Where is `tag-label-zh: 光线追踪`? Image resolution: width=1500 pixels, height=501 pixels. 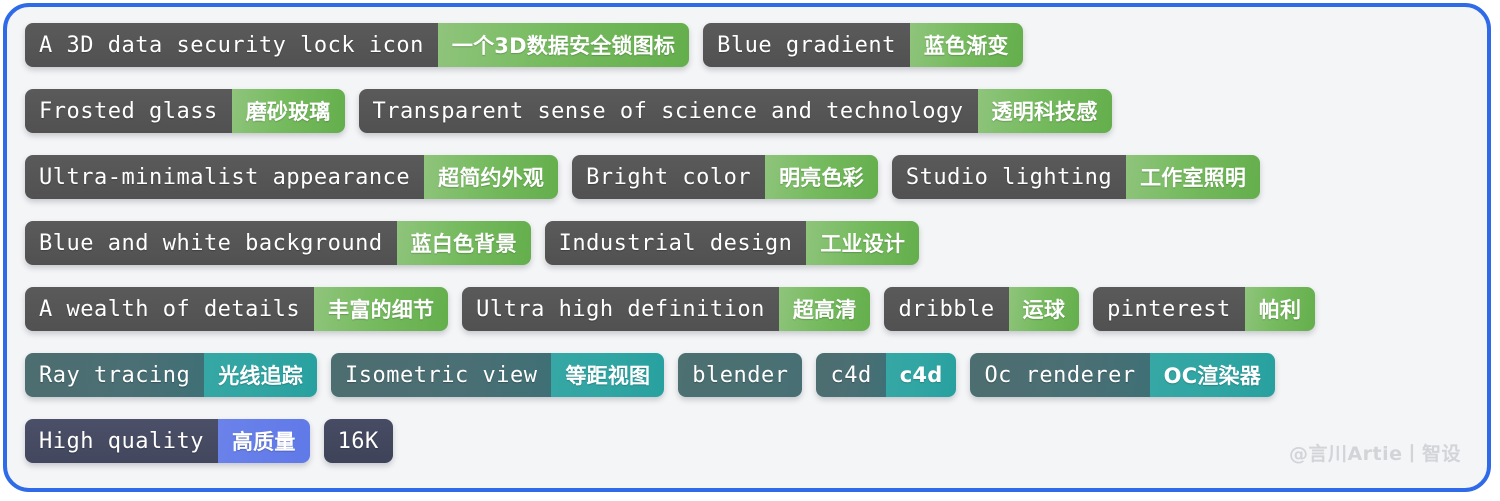
tag-label-zh: 光线追踪 is located at coordinates (261, 375).